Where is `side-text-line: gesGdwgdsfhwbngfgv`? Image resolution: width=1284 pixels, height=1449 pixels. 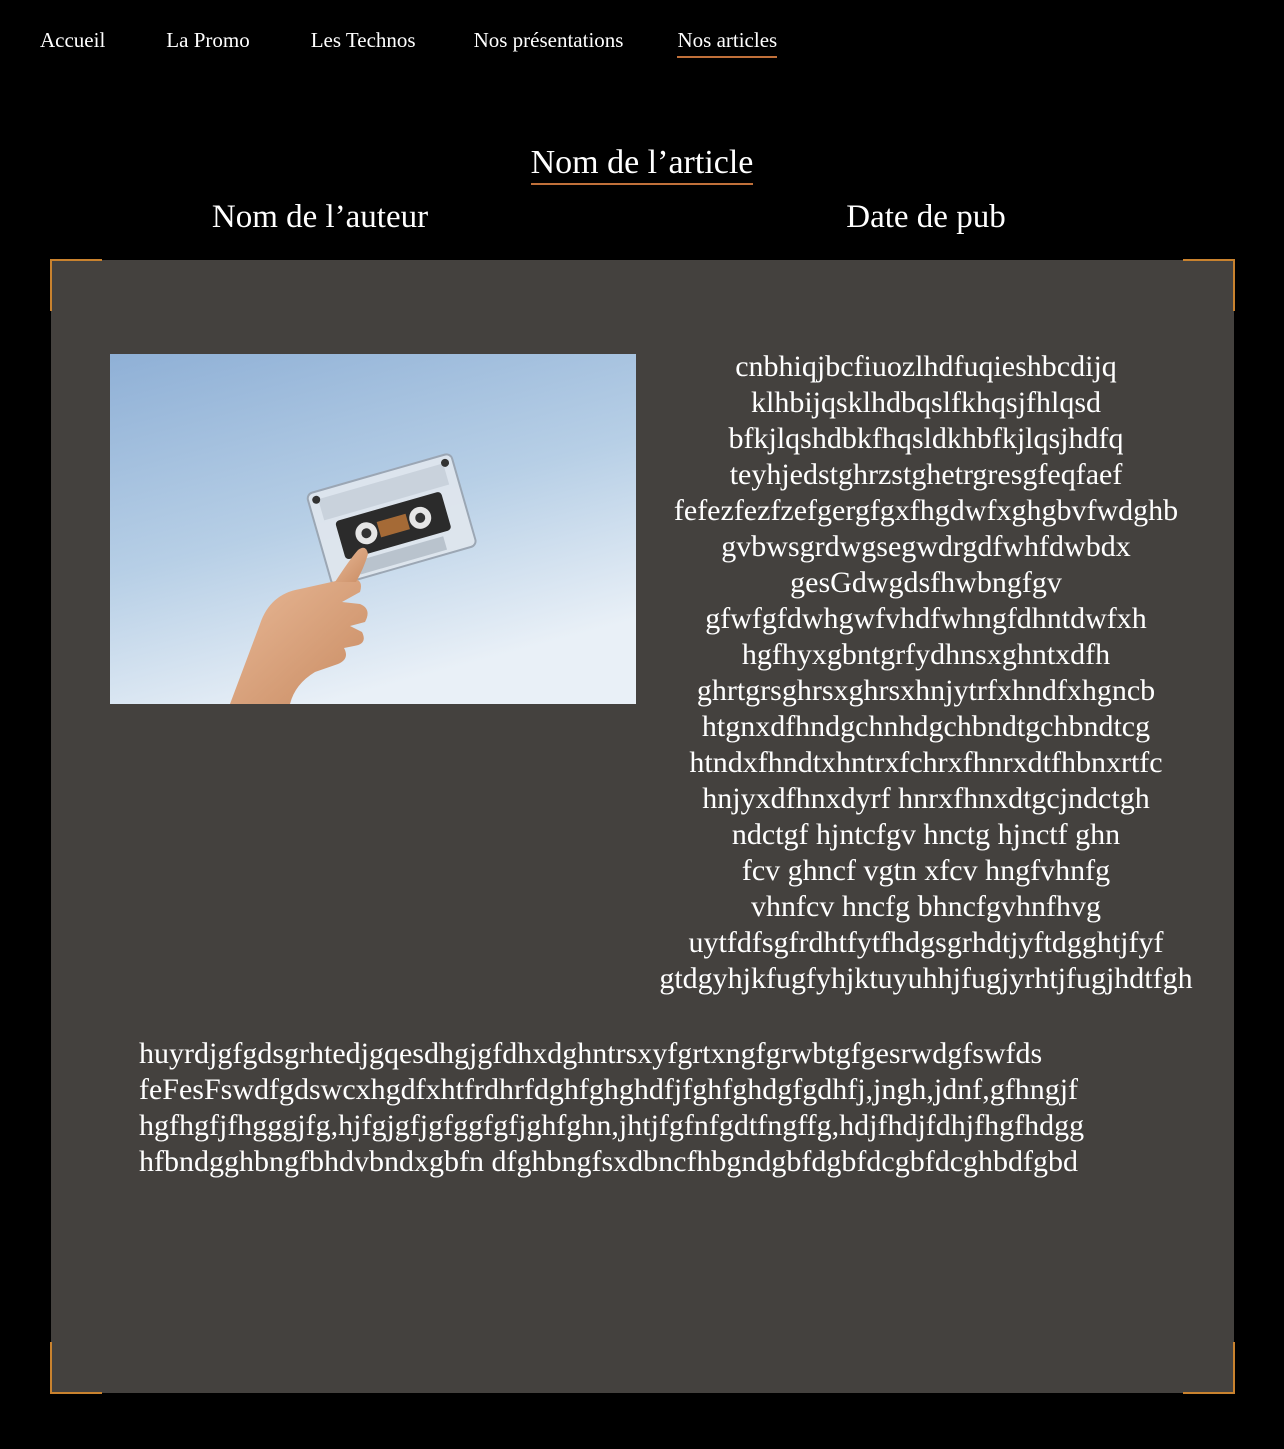 side-text-line: gesGdwgdsfhwbngfgv is located at coordinates (926, 582).